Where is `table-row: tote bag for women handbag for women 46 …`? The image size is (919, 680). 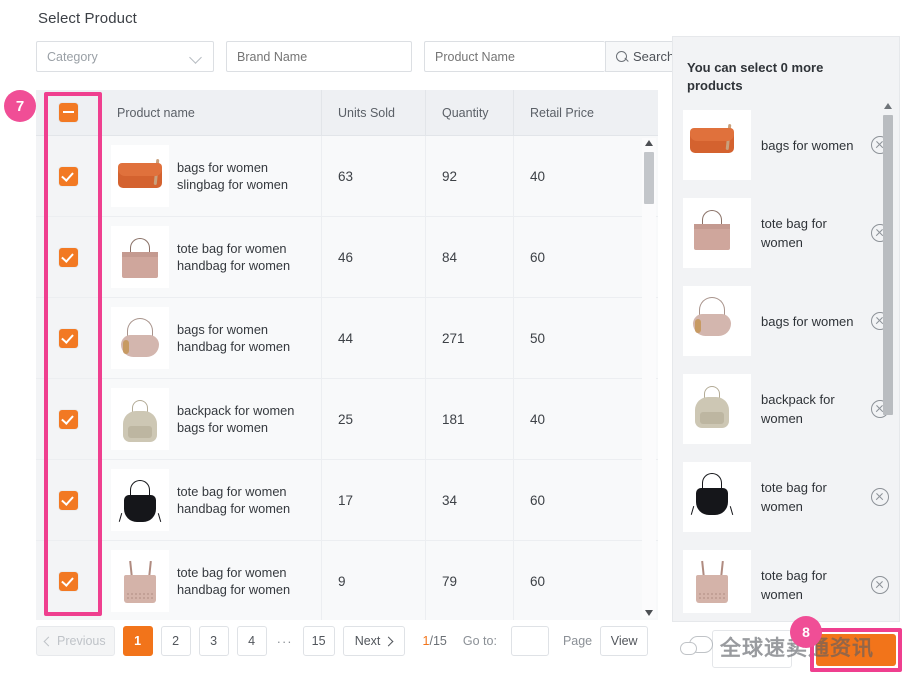 table-row: tote bag for women handbag for women 46 … is located at coordinates (347, 257).